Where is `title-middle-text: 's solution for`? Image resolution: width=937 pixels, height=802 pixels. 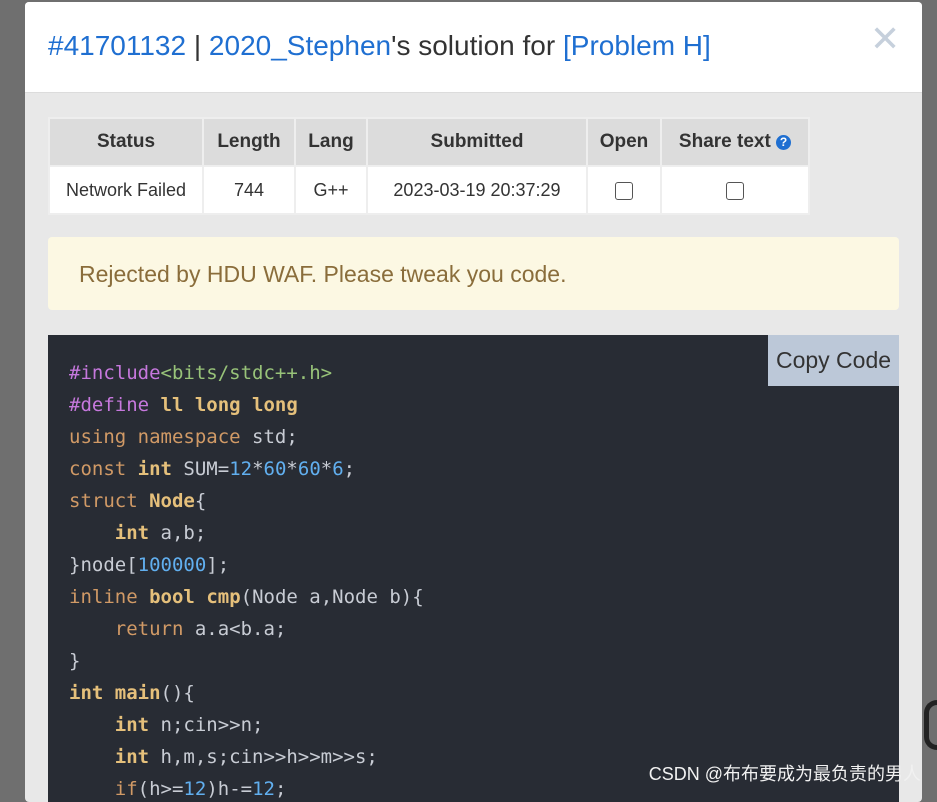
title-middle-text: 's solution for is located at coordinates (477, 45).